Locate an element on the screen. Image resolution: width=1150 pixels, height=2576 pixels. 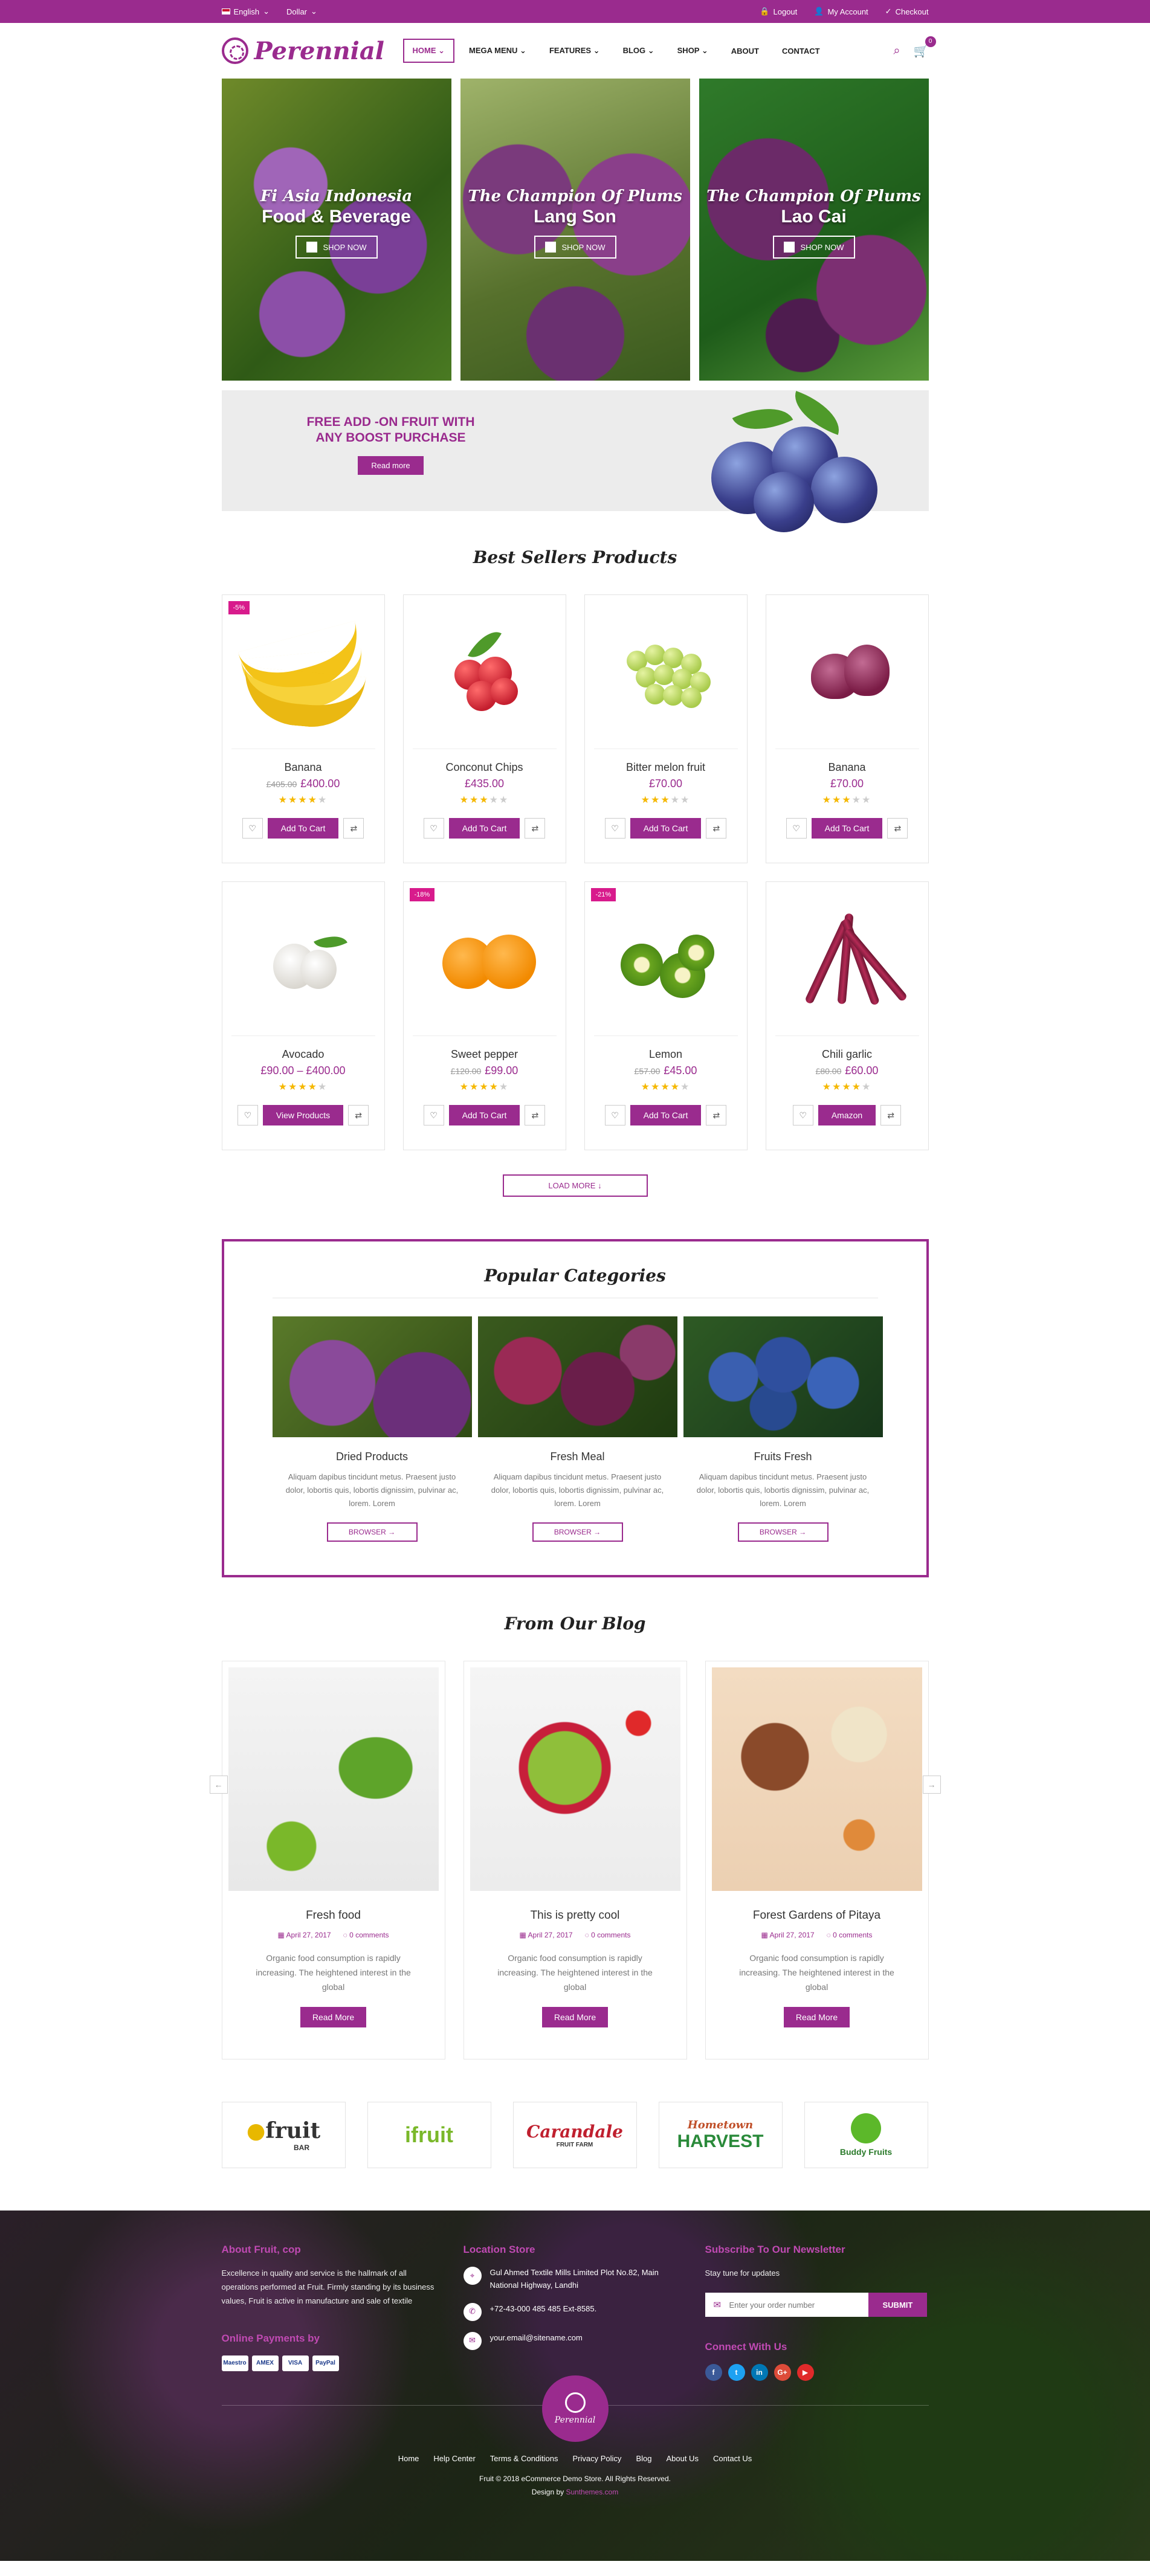
brand-logo: Carandale FRUIT FARM is located at coordinates (574, 2135).